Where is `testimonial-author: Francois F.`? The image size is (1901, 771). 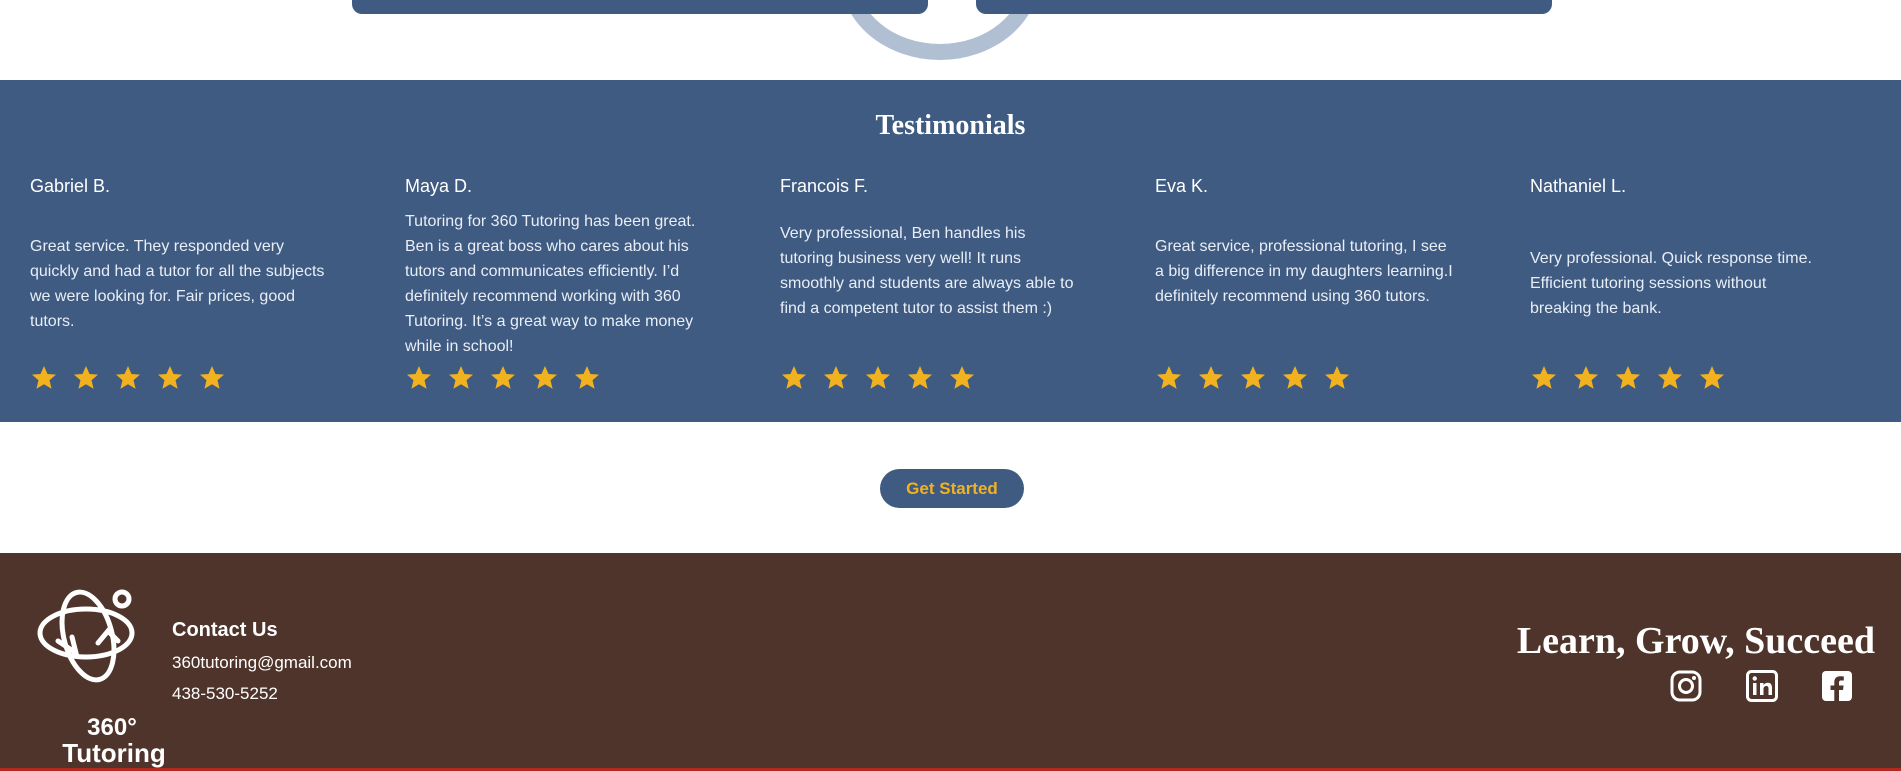 testimonial-author: Francois F. is located at coordinates (824, 186).